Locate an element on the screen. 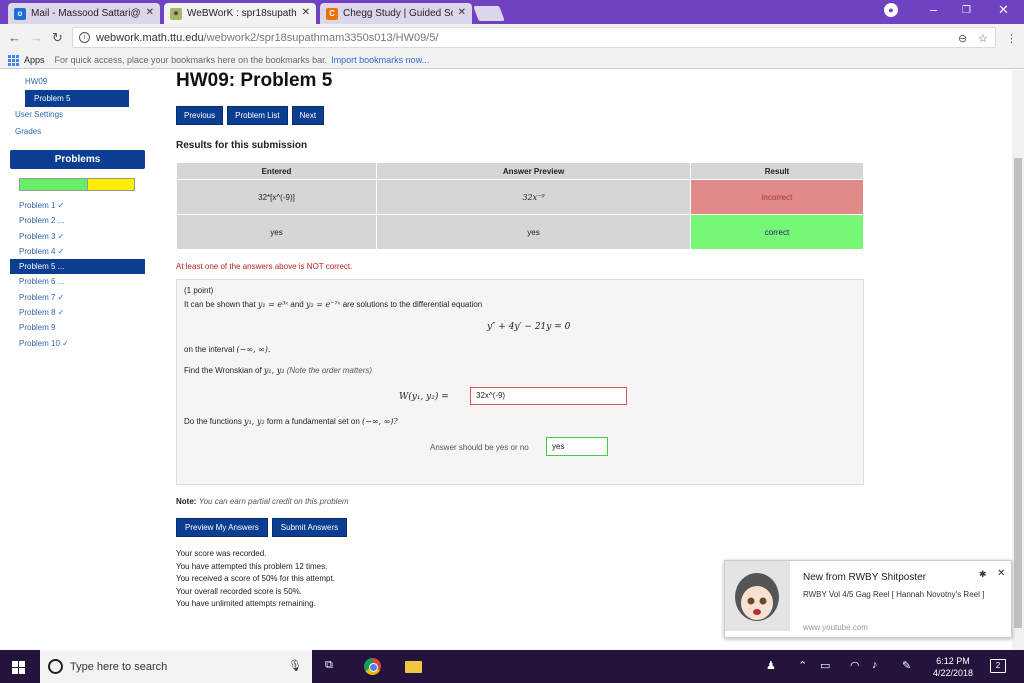 Image resolution: width=1024 pixels, height=683 pixels. forward-icon: → is located at coordinates (36, 37).